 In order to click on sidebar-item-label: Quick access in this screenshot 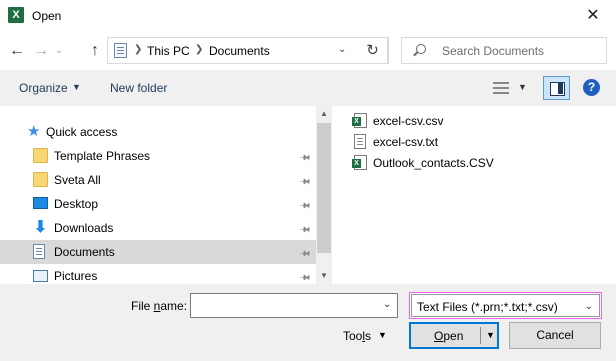, I will do `click(82, 132)`.